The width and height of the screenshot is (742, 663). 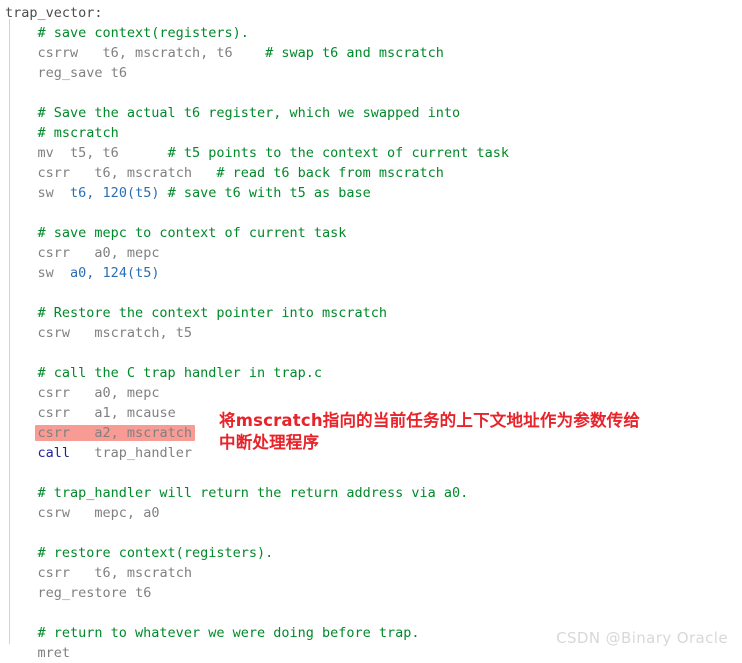 What do you see at coordinates (371, 553) in the screenshot?
I see `code-line-28: # restore context(registers).` at bounding box center [371, 553].